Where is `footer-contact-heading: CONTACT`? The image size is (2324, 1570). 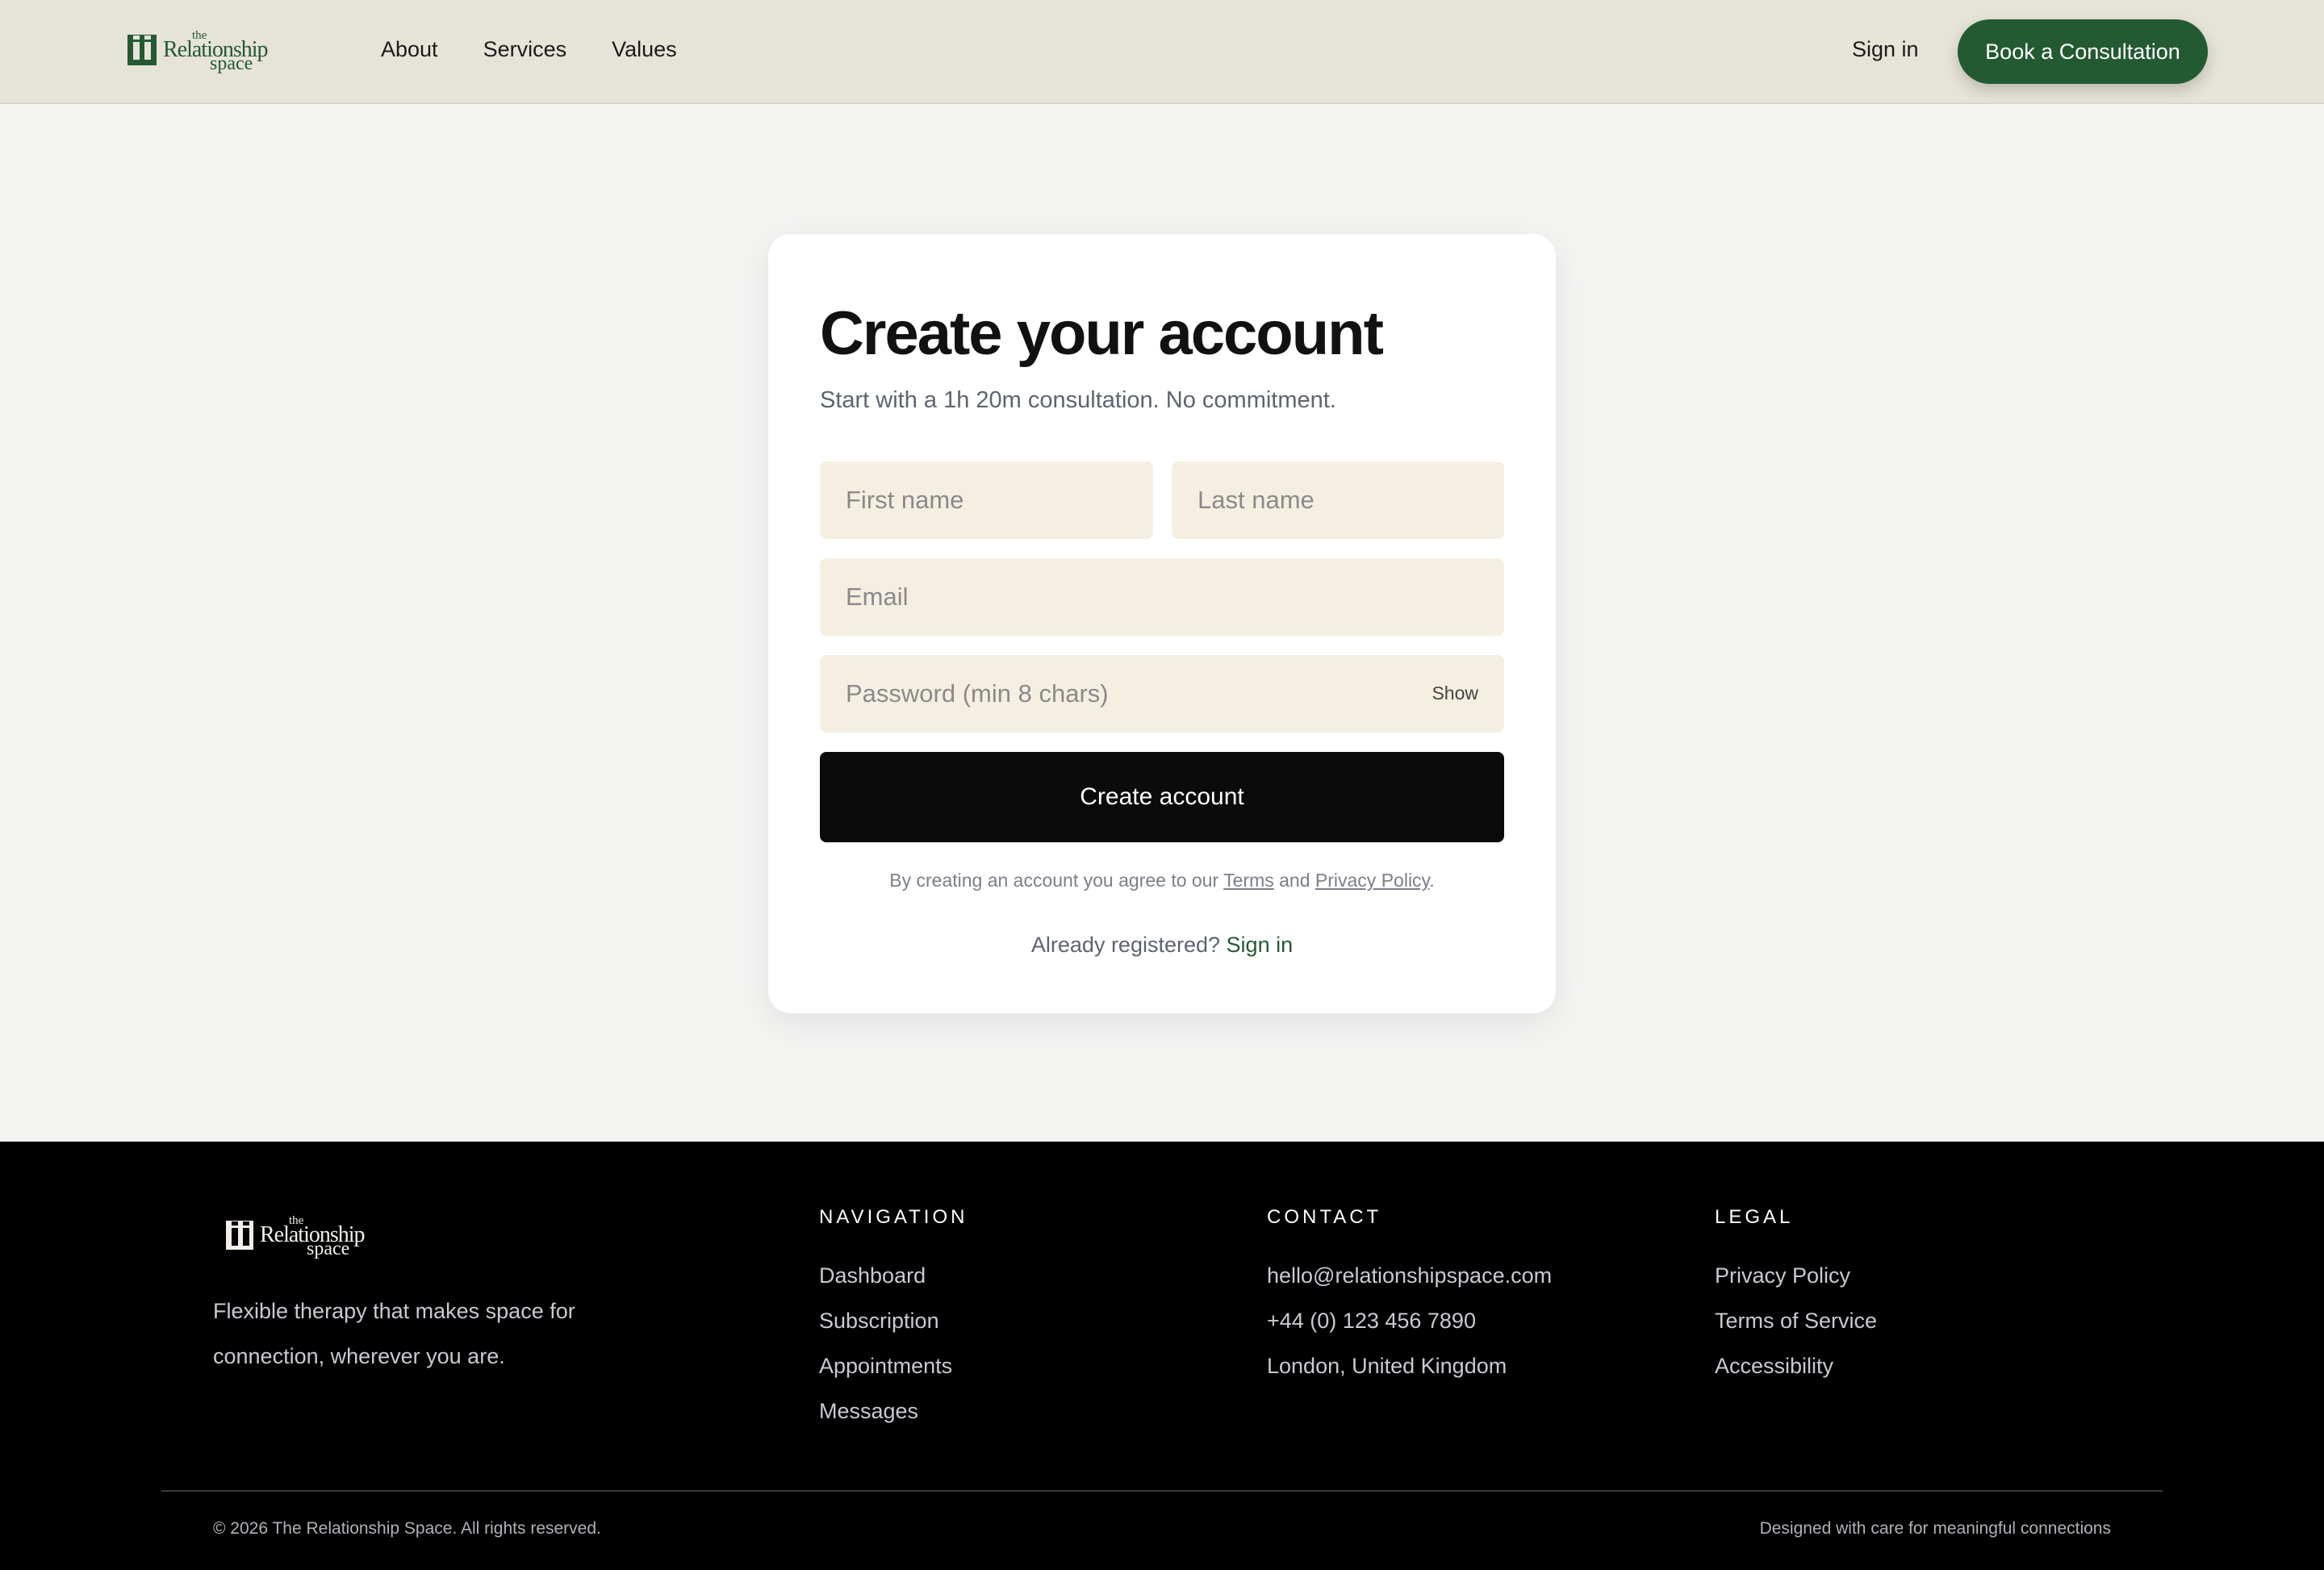 footer-contact-heading: CONTACT is located at coordinates (1325, 1217).